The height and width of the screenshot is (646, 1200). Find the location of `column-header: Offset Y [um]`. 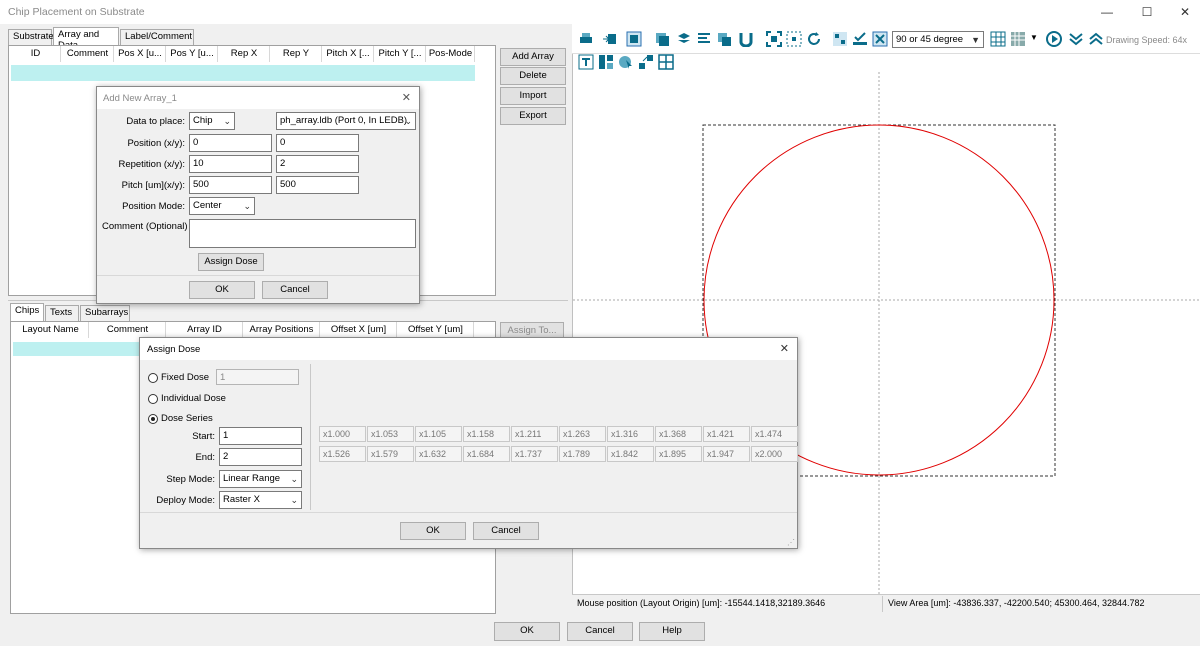

column-header: Offset Y [um] is located at coordinates (436, 330).